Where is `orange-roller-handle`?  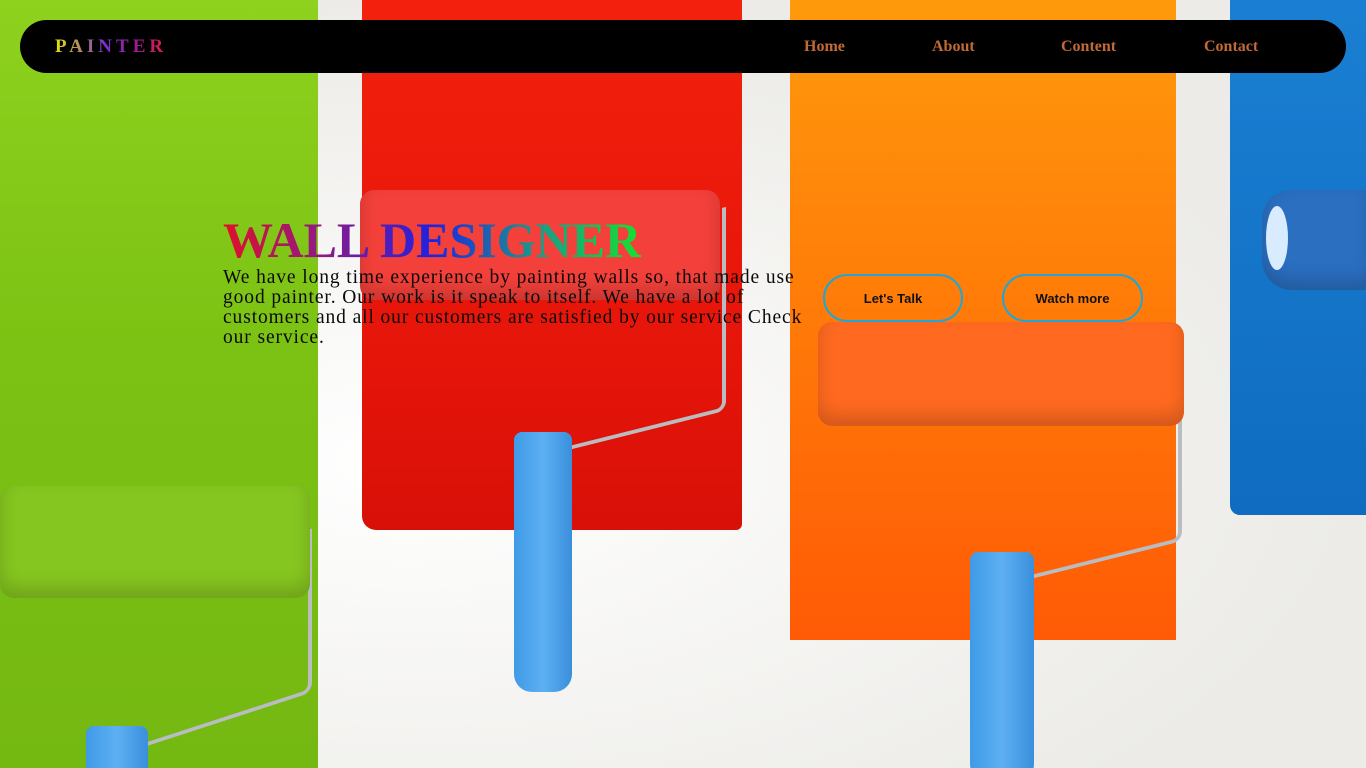 orange-roller-handle is located at coordinates (1002, 660).